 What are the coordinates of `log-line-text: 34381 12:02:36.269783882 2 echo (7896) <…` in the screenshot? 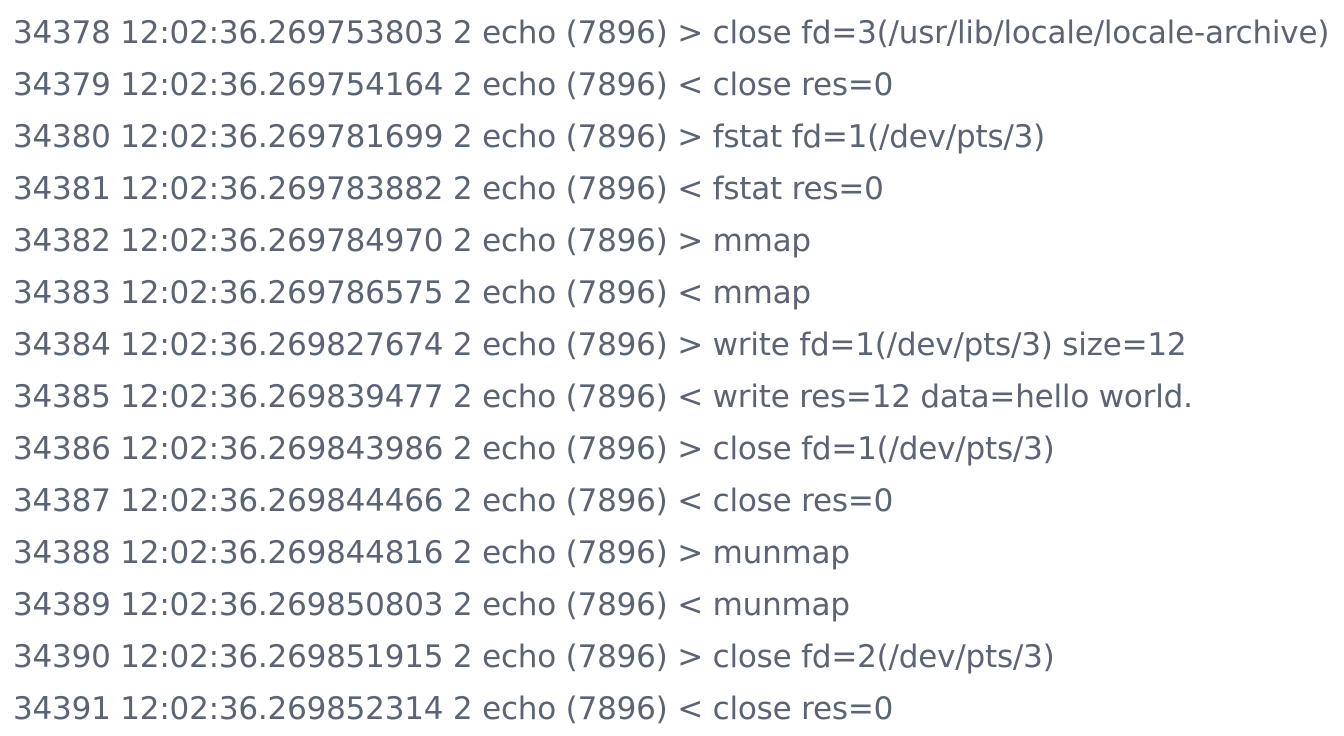 It's located at (448, 189).